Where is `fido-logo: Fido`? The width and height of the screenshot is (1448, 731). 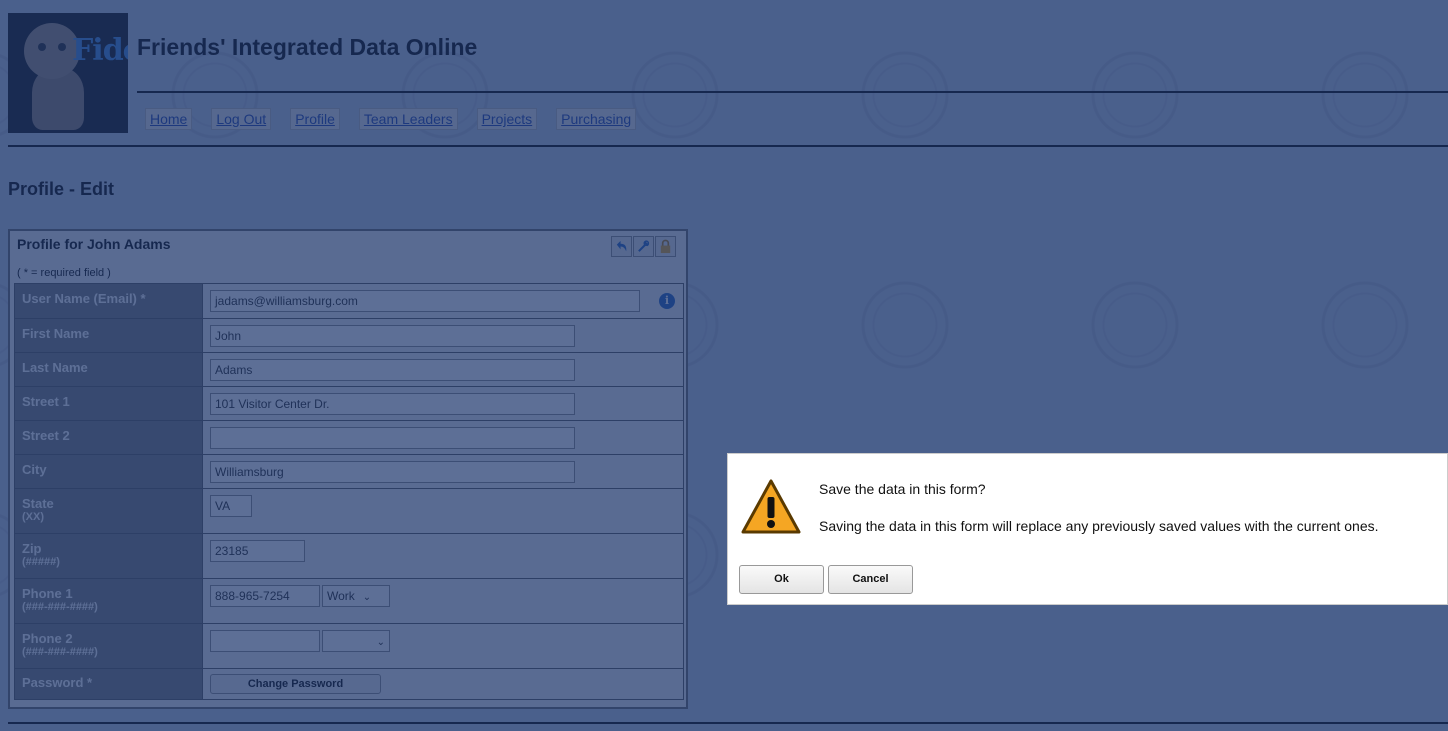 fido-logo: Fido is located at coordinates (68, 73).